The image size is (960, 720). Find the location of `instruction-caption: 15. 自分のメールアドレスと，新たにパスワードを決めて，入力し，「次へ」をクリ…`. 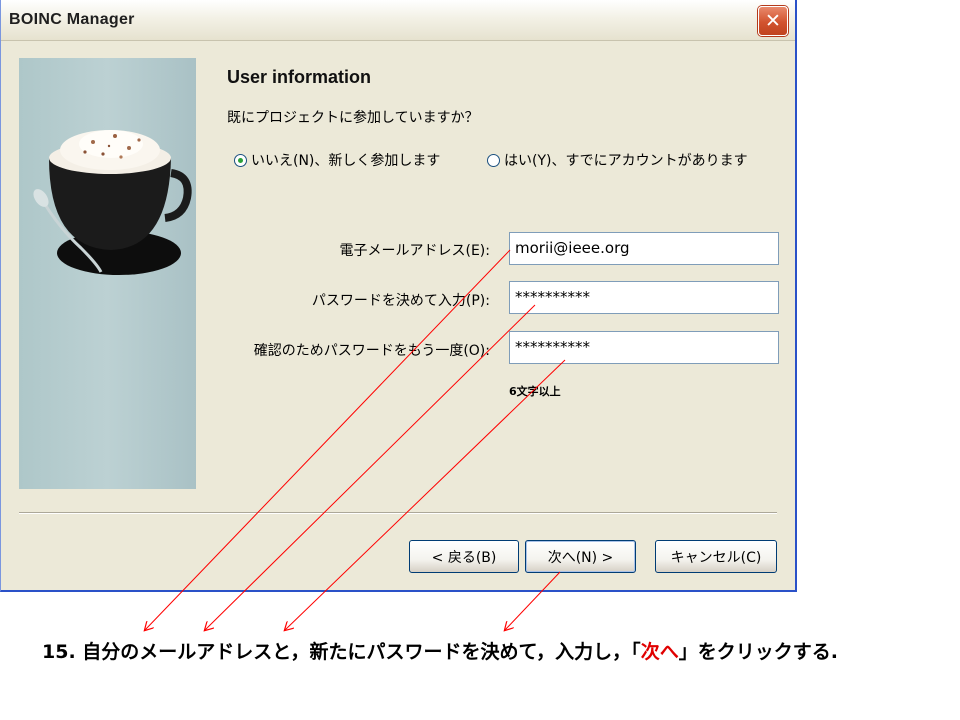

instruction-caption: 15. 自分のメールアドレスと，新たにパスワードを決めて，入力し，「次へ」をクリ… is located at coordinates (440, 650).